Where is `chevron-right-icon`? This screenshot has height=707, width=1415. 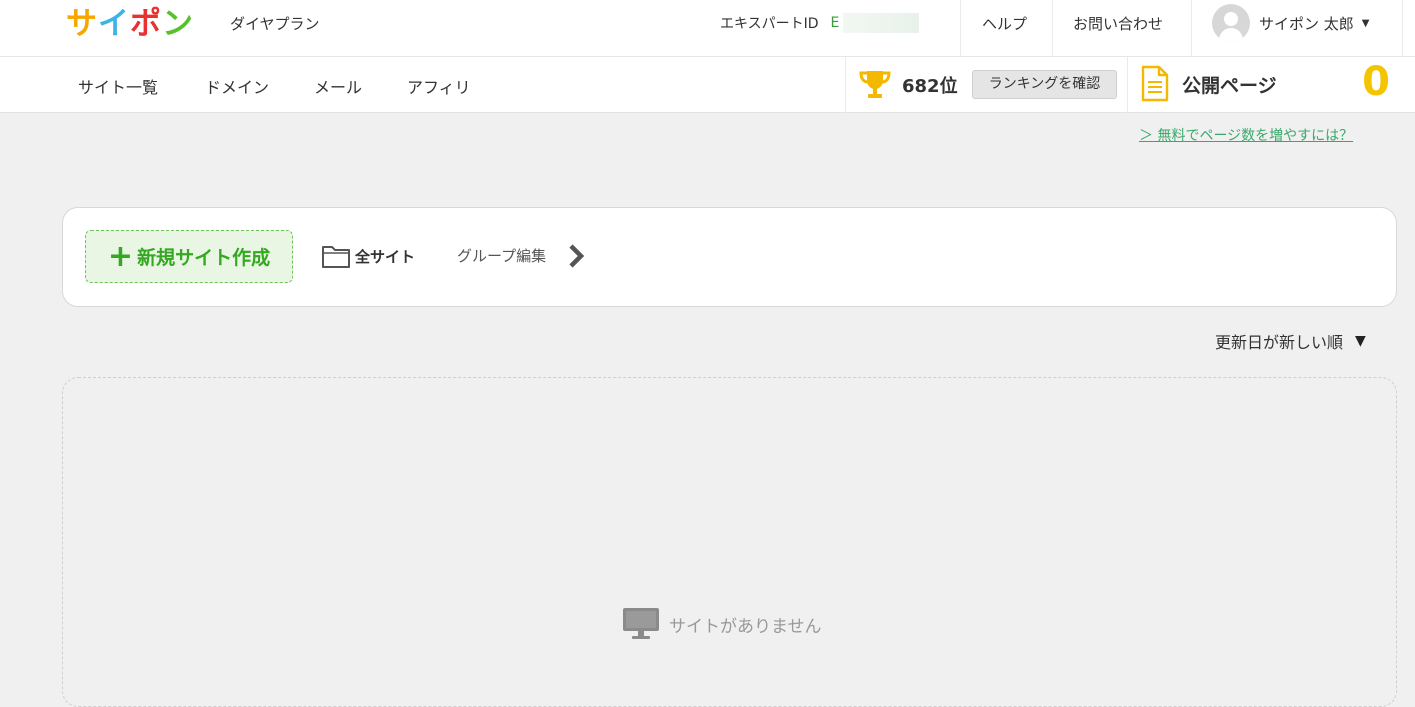 chevron-right-icon is located at coordinates (576, 256).